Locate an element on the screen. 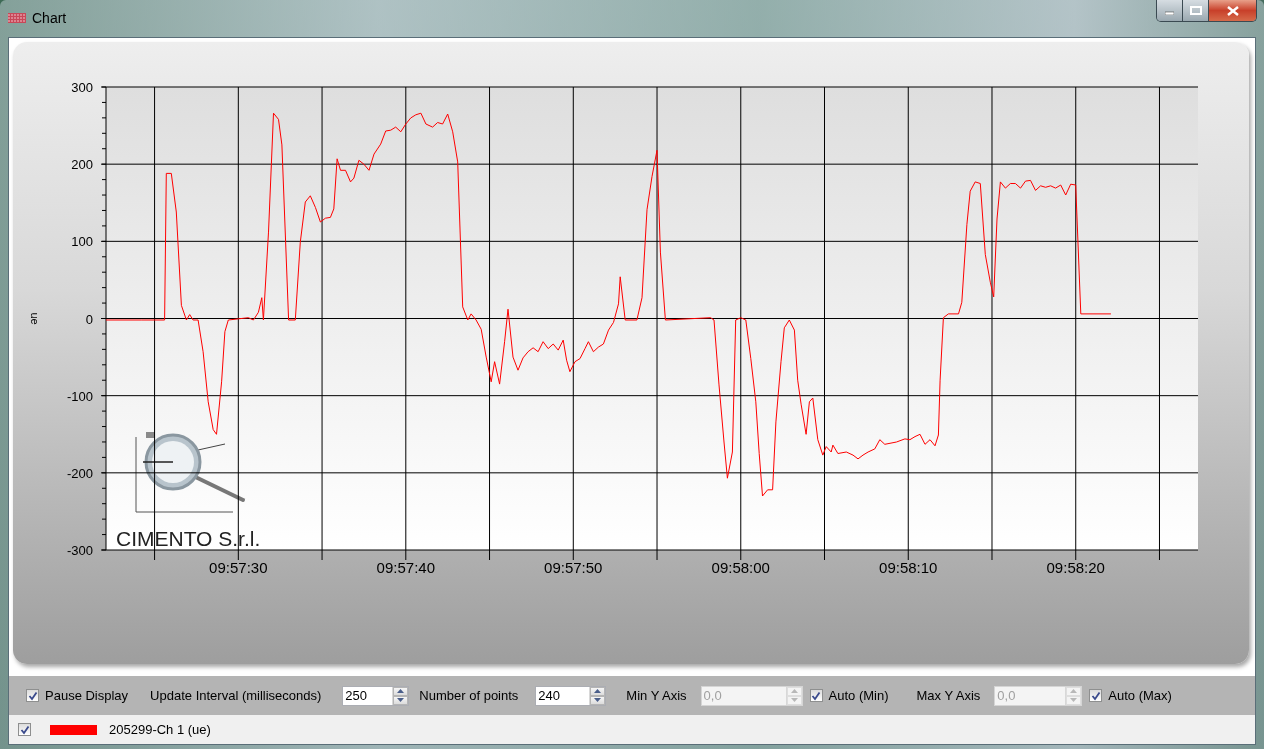  x-tick-label: 09:57:30 is located at coordinates (238, 567).